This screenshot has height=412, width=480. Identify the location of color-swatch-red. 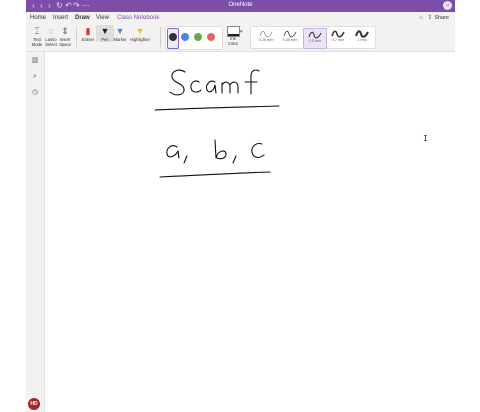
(211, 37).